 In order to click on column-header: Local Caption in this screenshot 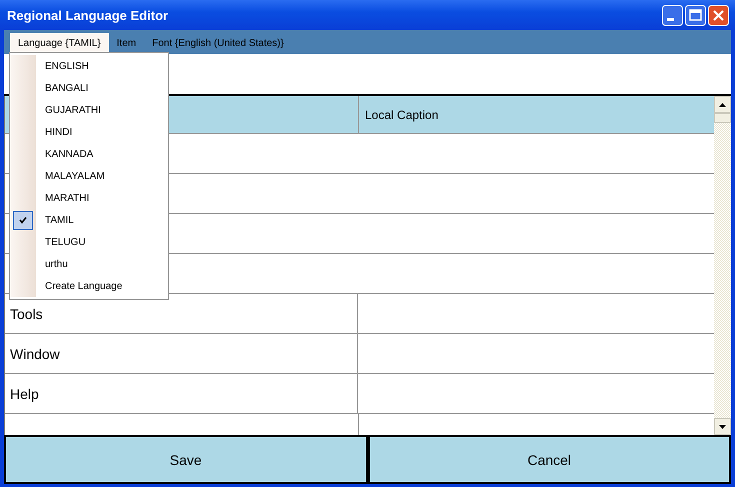, I will do `click(536, 115)`.